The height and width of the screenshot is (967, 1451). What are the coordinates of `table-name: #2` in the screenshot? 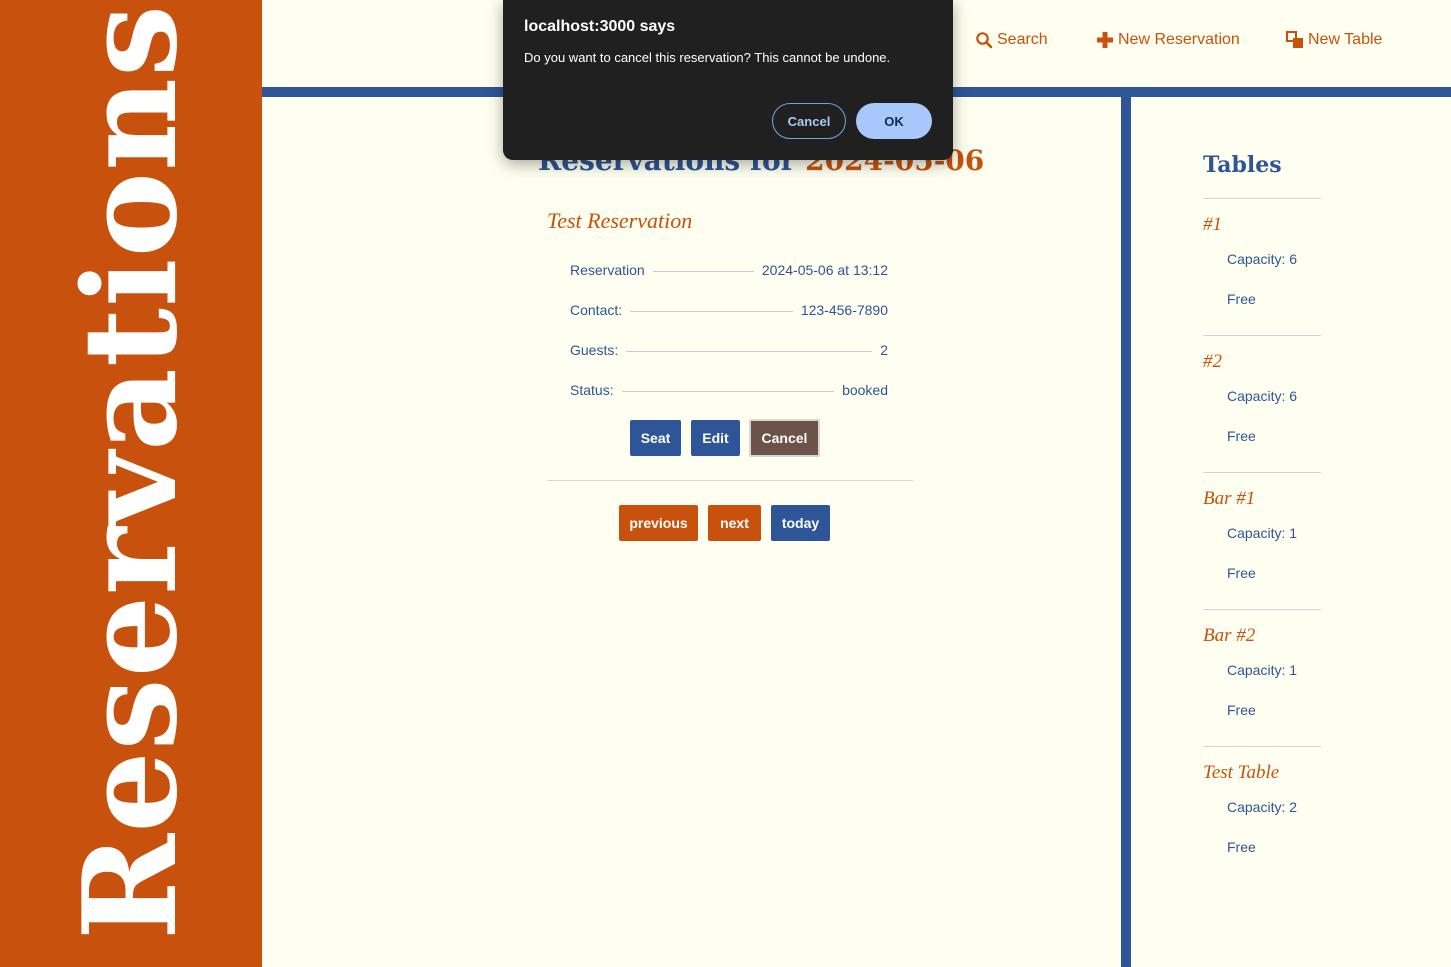 It's located at (1212, 361).